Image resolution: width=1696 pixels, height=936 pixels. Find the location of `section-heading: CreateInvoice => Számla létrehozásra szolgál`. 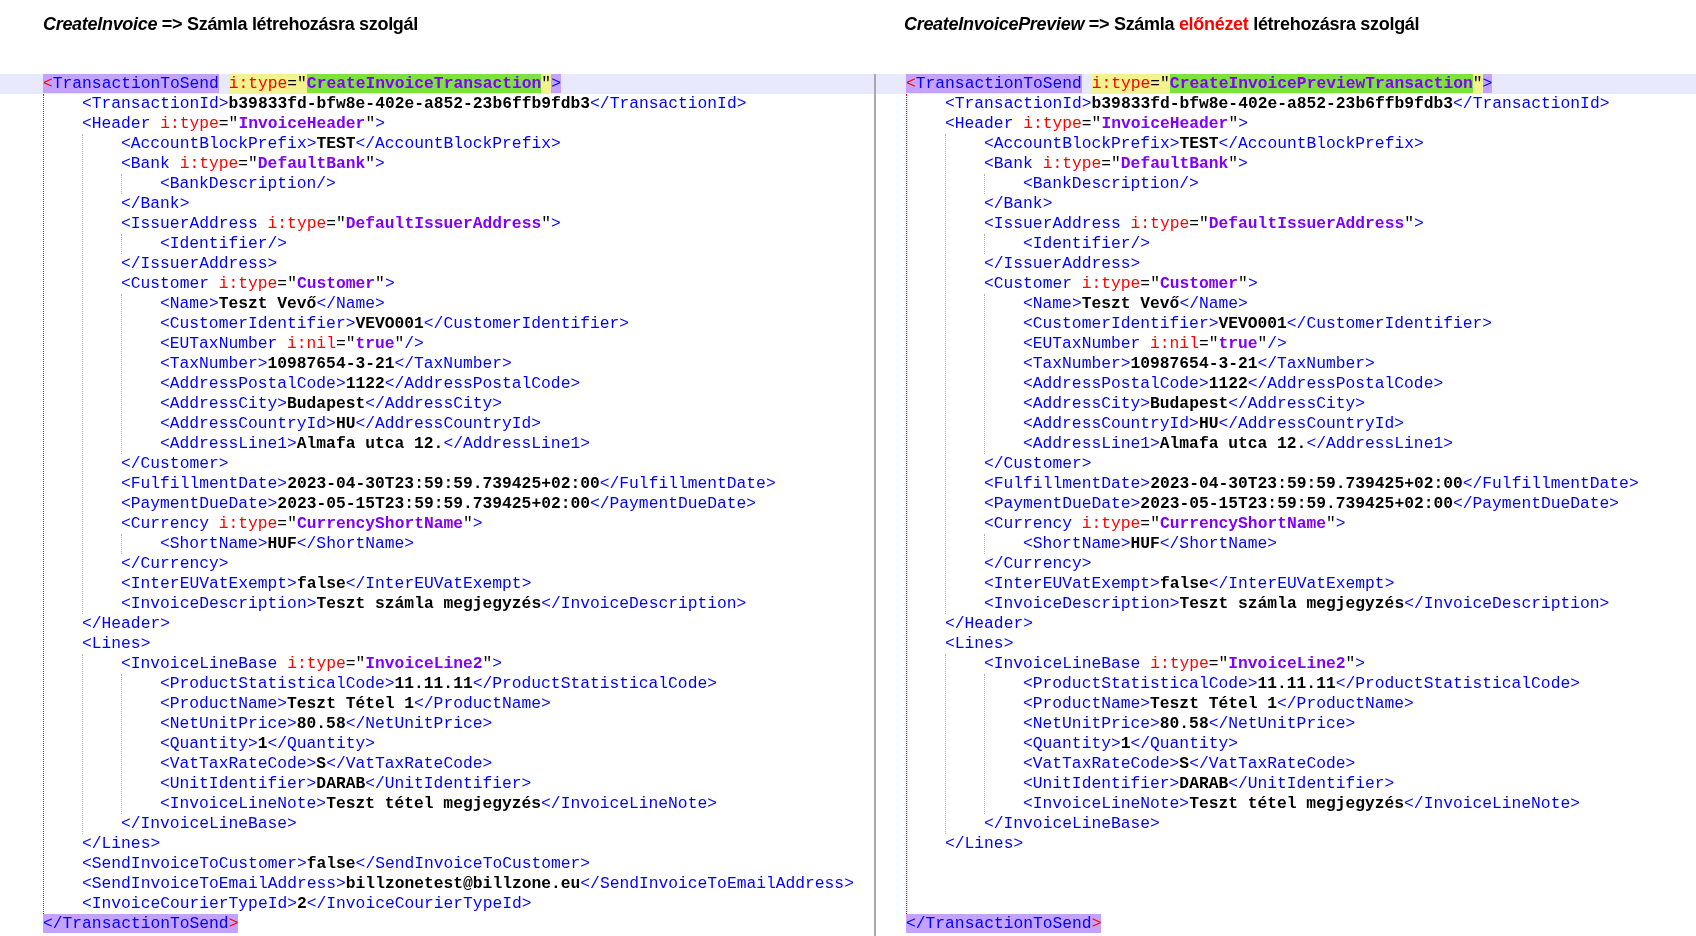

section-heading: CreateInvoice => Számla létrehozásra szolgál is located at coordinates (230, 24).